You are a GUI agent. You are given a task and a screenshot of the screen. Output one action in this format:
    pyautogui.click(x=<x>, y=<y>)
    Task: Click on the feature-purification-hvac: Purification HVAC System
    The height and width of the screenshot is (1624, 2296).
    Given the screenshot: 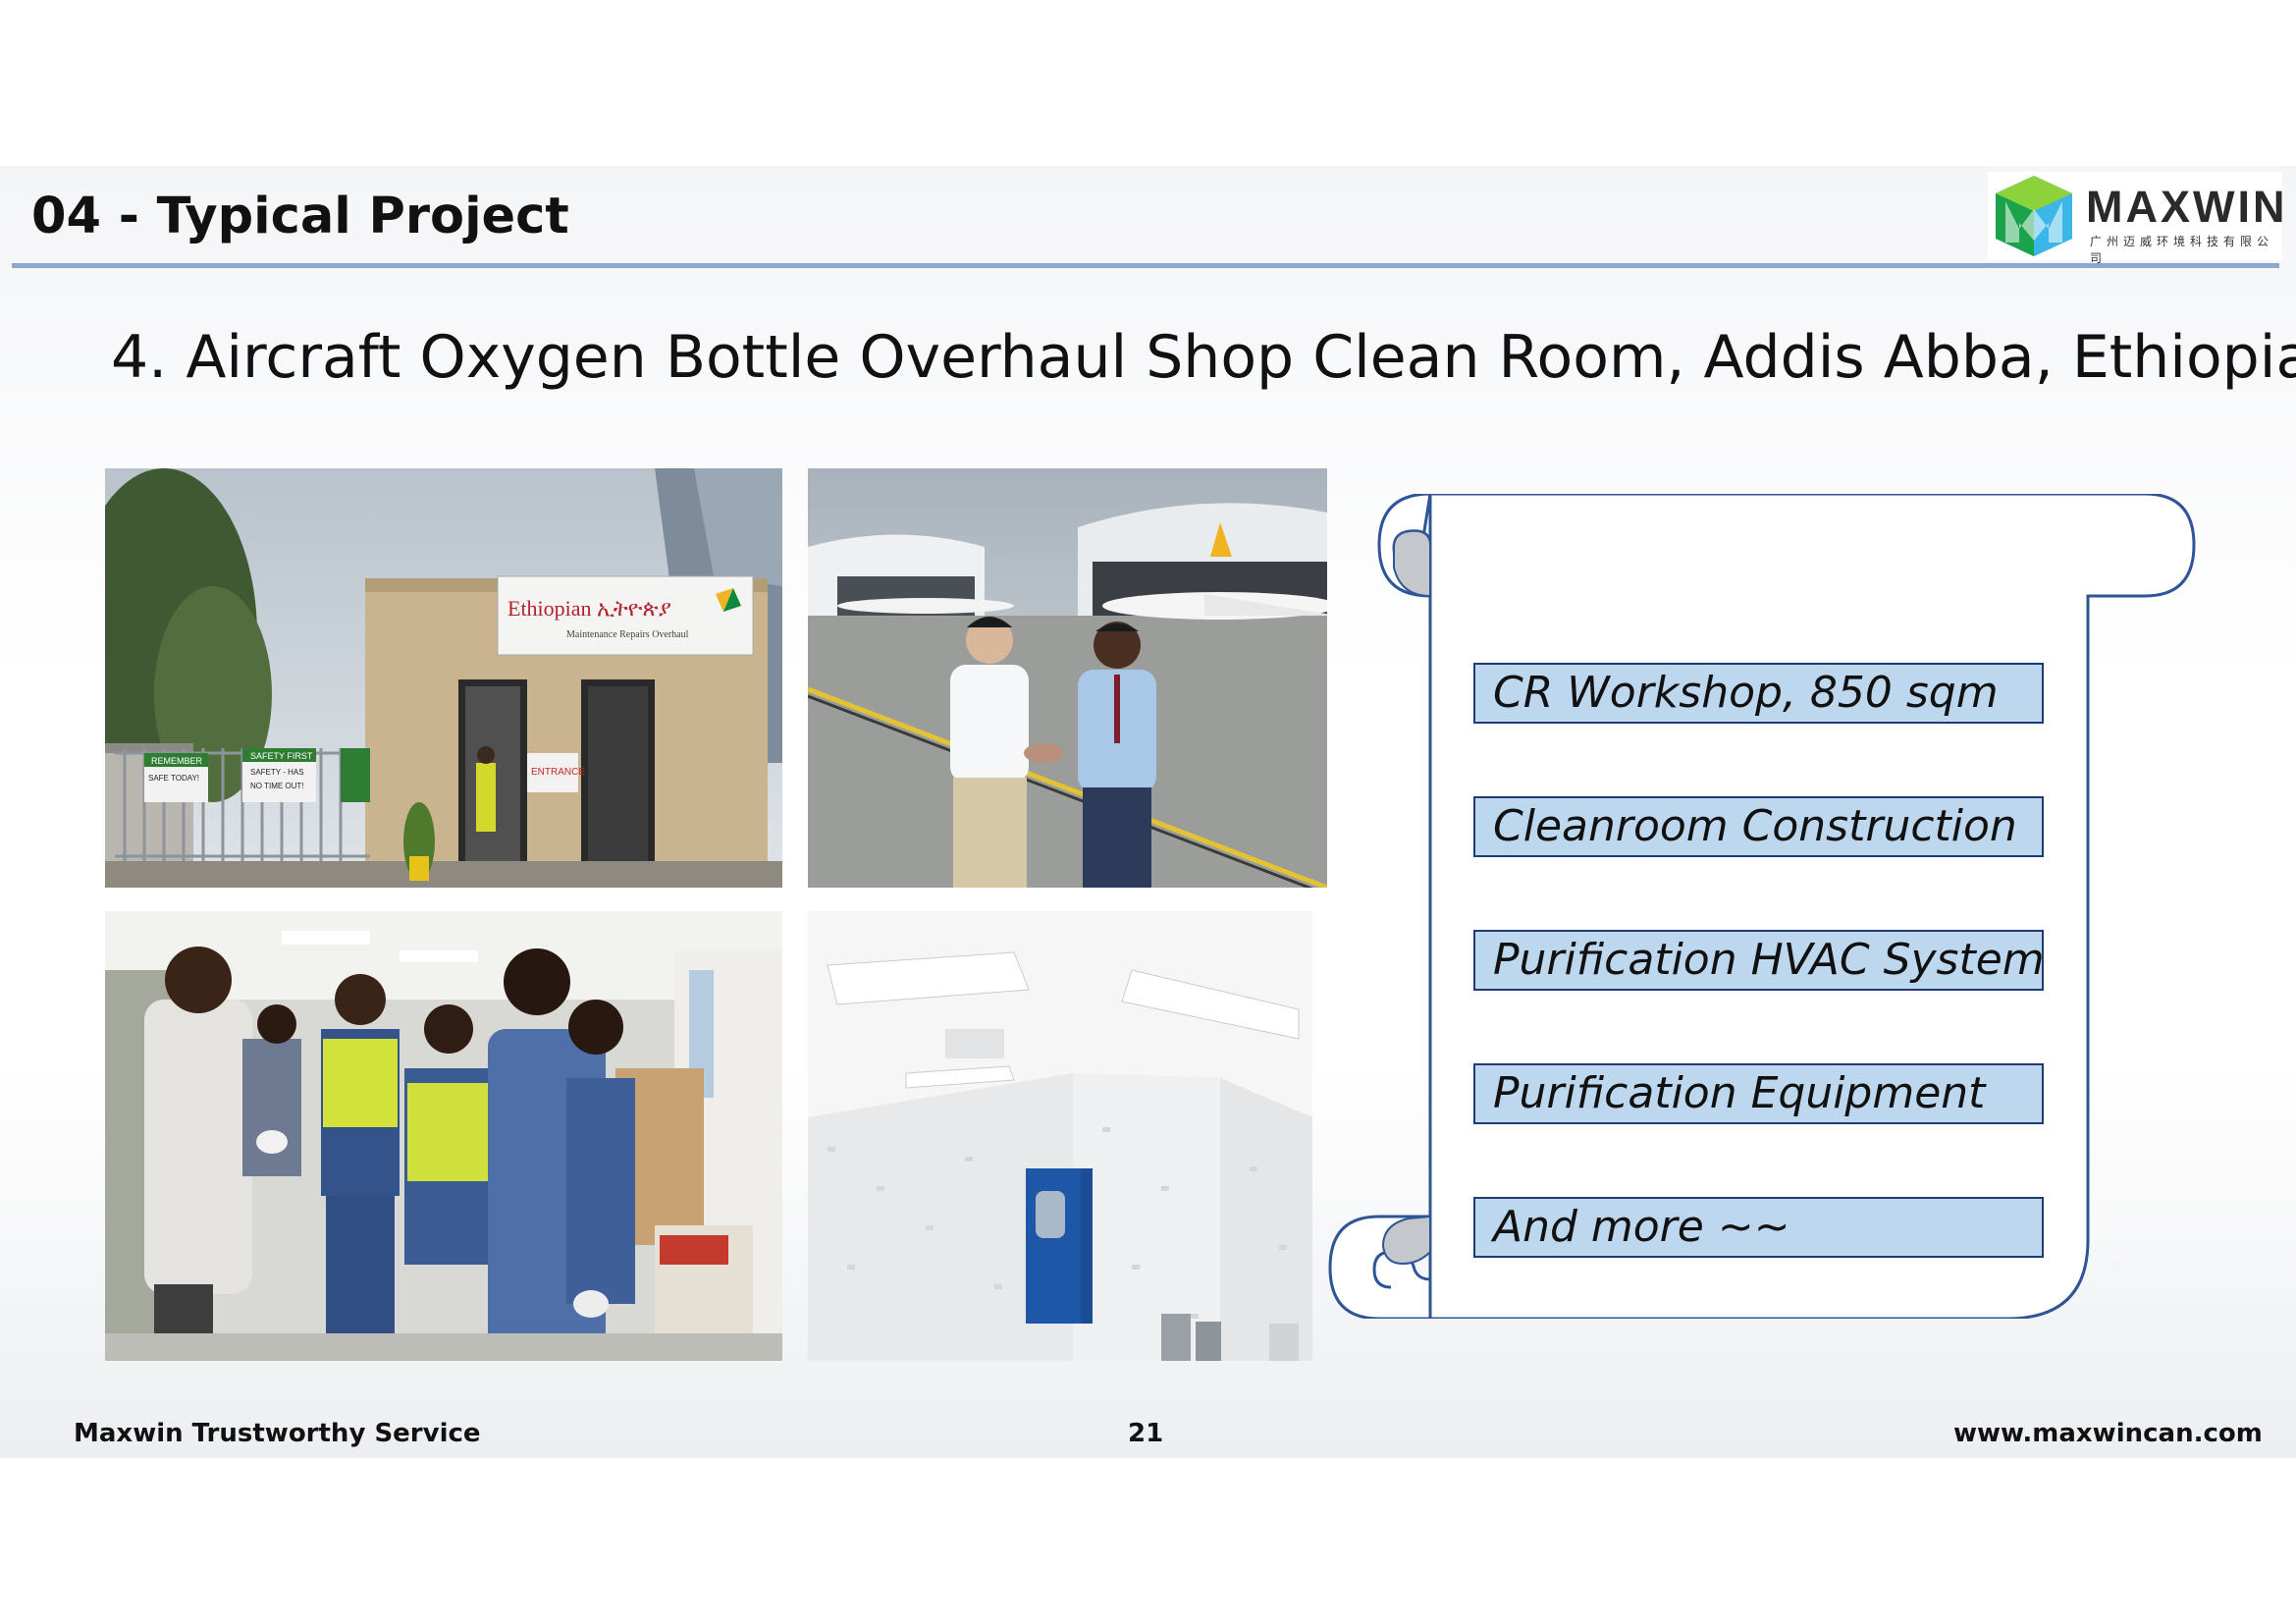 What is the action you would take?
    pyautogui.click(x=1759, y=960)
    